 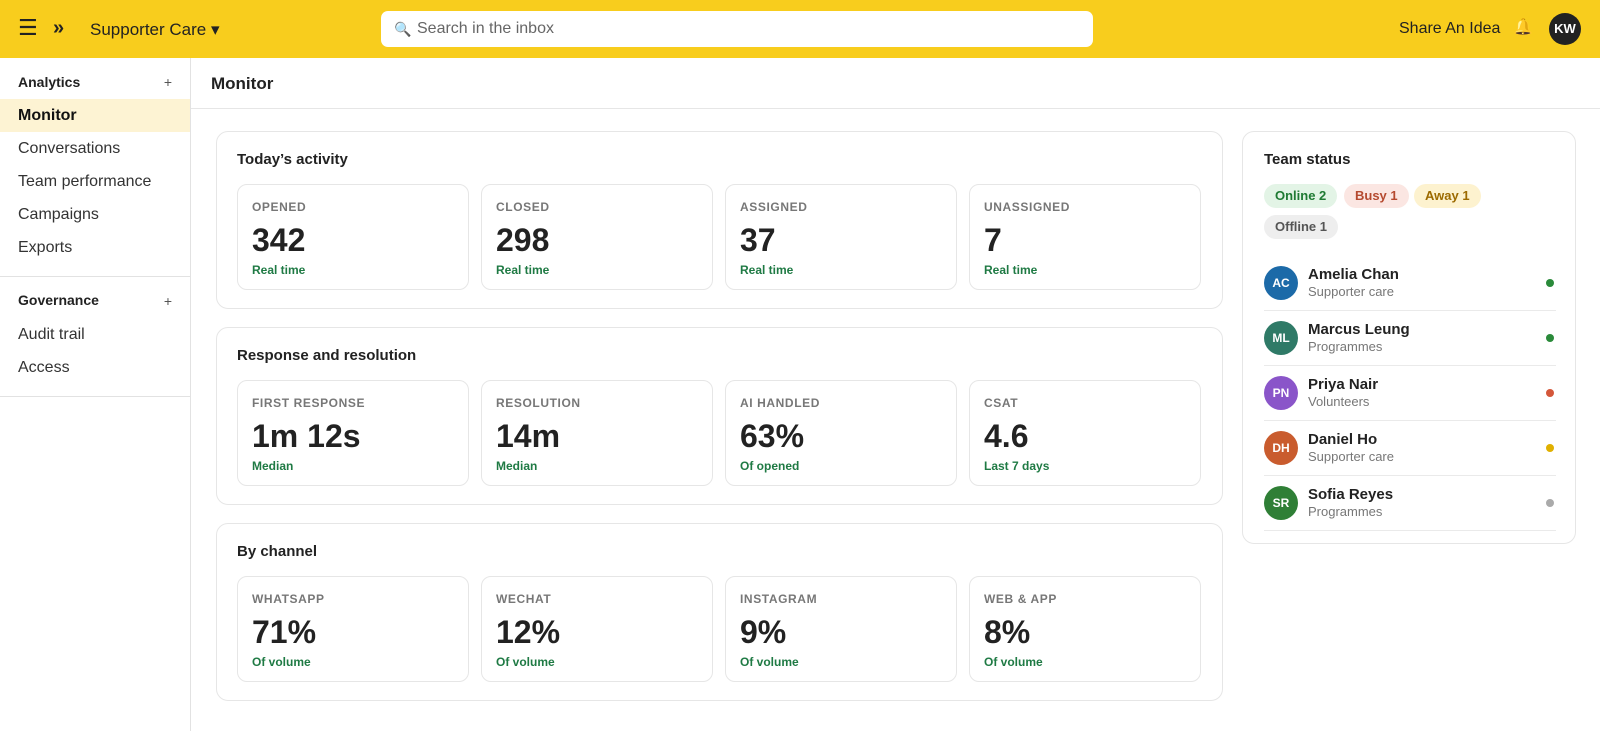 What do you see at coordinates (524, 599) in the screenshot?
I see `stat-label: WECHAT` at bounding box center [524, 599].